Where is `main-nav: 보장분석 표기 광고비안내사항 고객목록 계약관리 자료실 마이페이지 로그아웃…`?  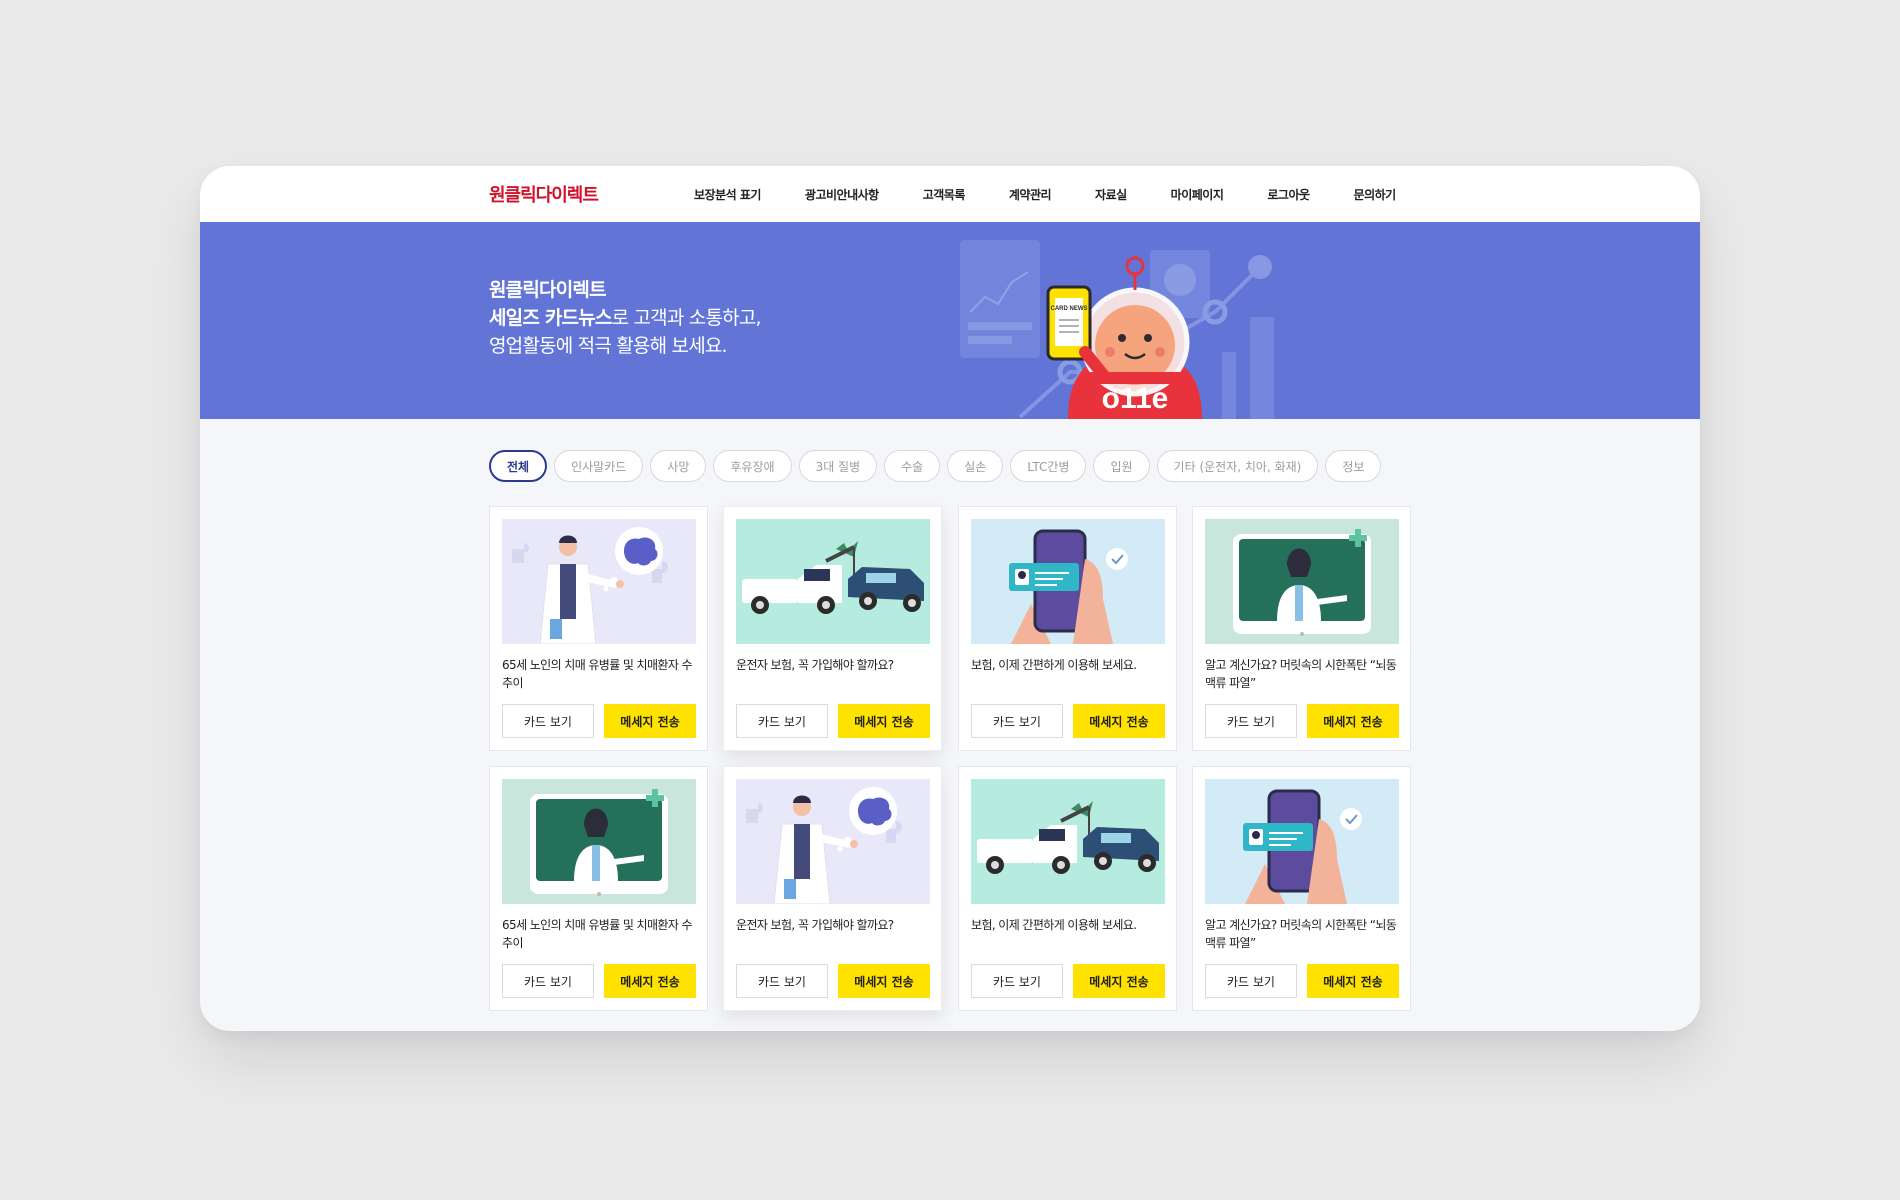 main-nav: 보장분석 표기 광고비안내사항 고객목록 계약관리 자료실 마이페이지 로그아웃… is located at coordinates (1067, 194).